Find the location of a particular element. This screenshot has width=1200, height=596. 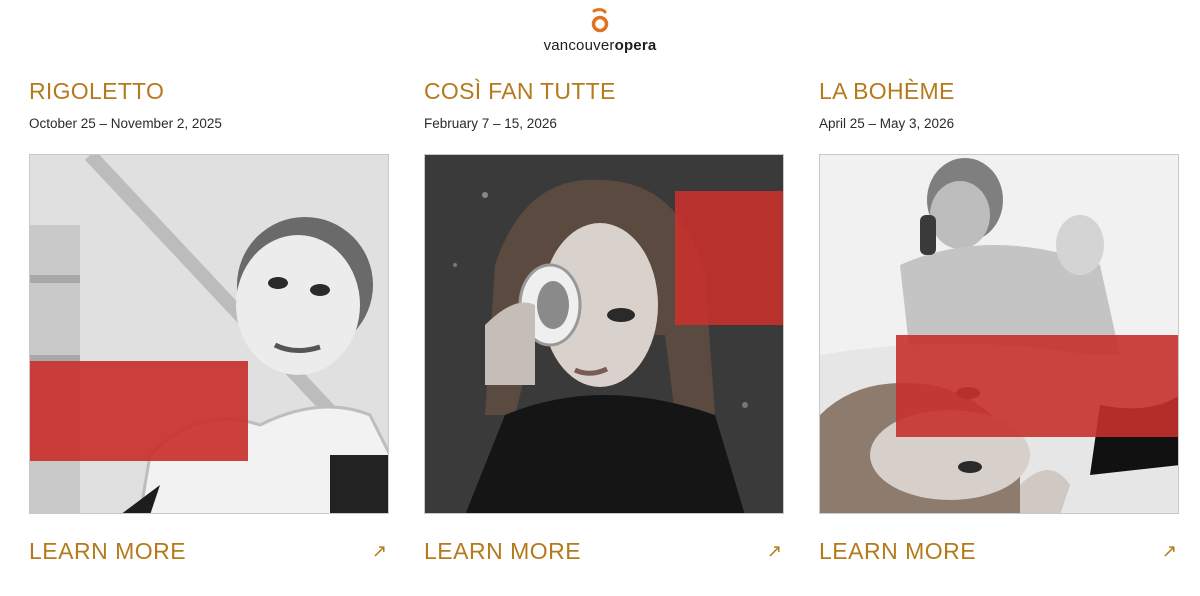

production-title: LA BOHÈME is located at coordinates (887, 91).